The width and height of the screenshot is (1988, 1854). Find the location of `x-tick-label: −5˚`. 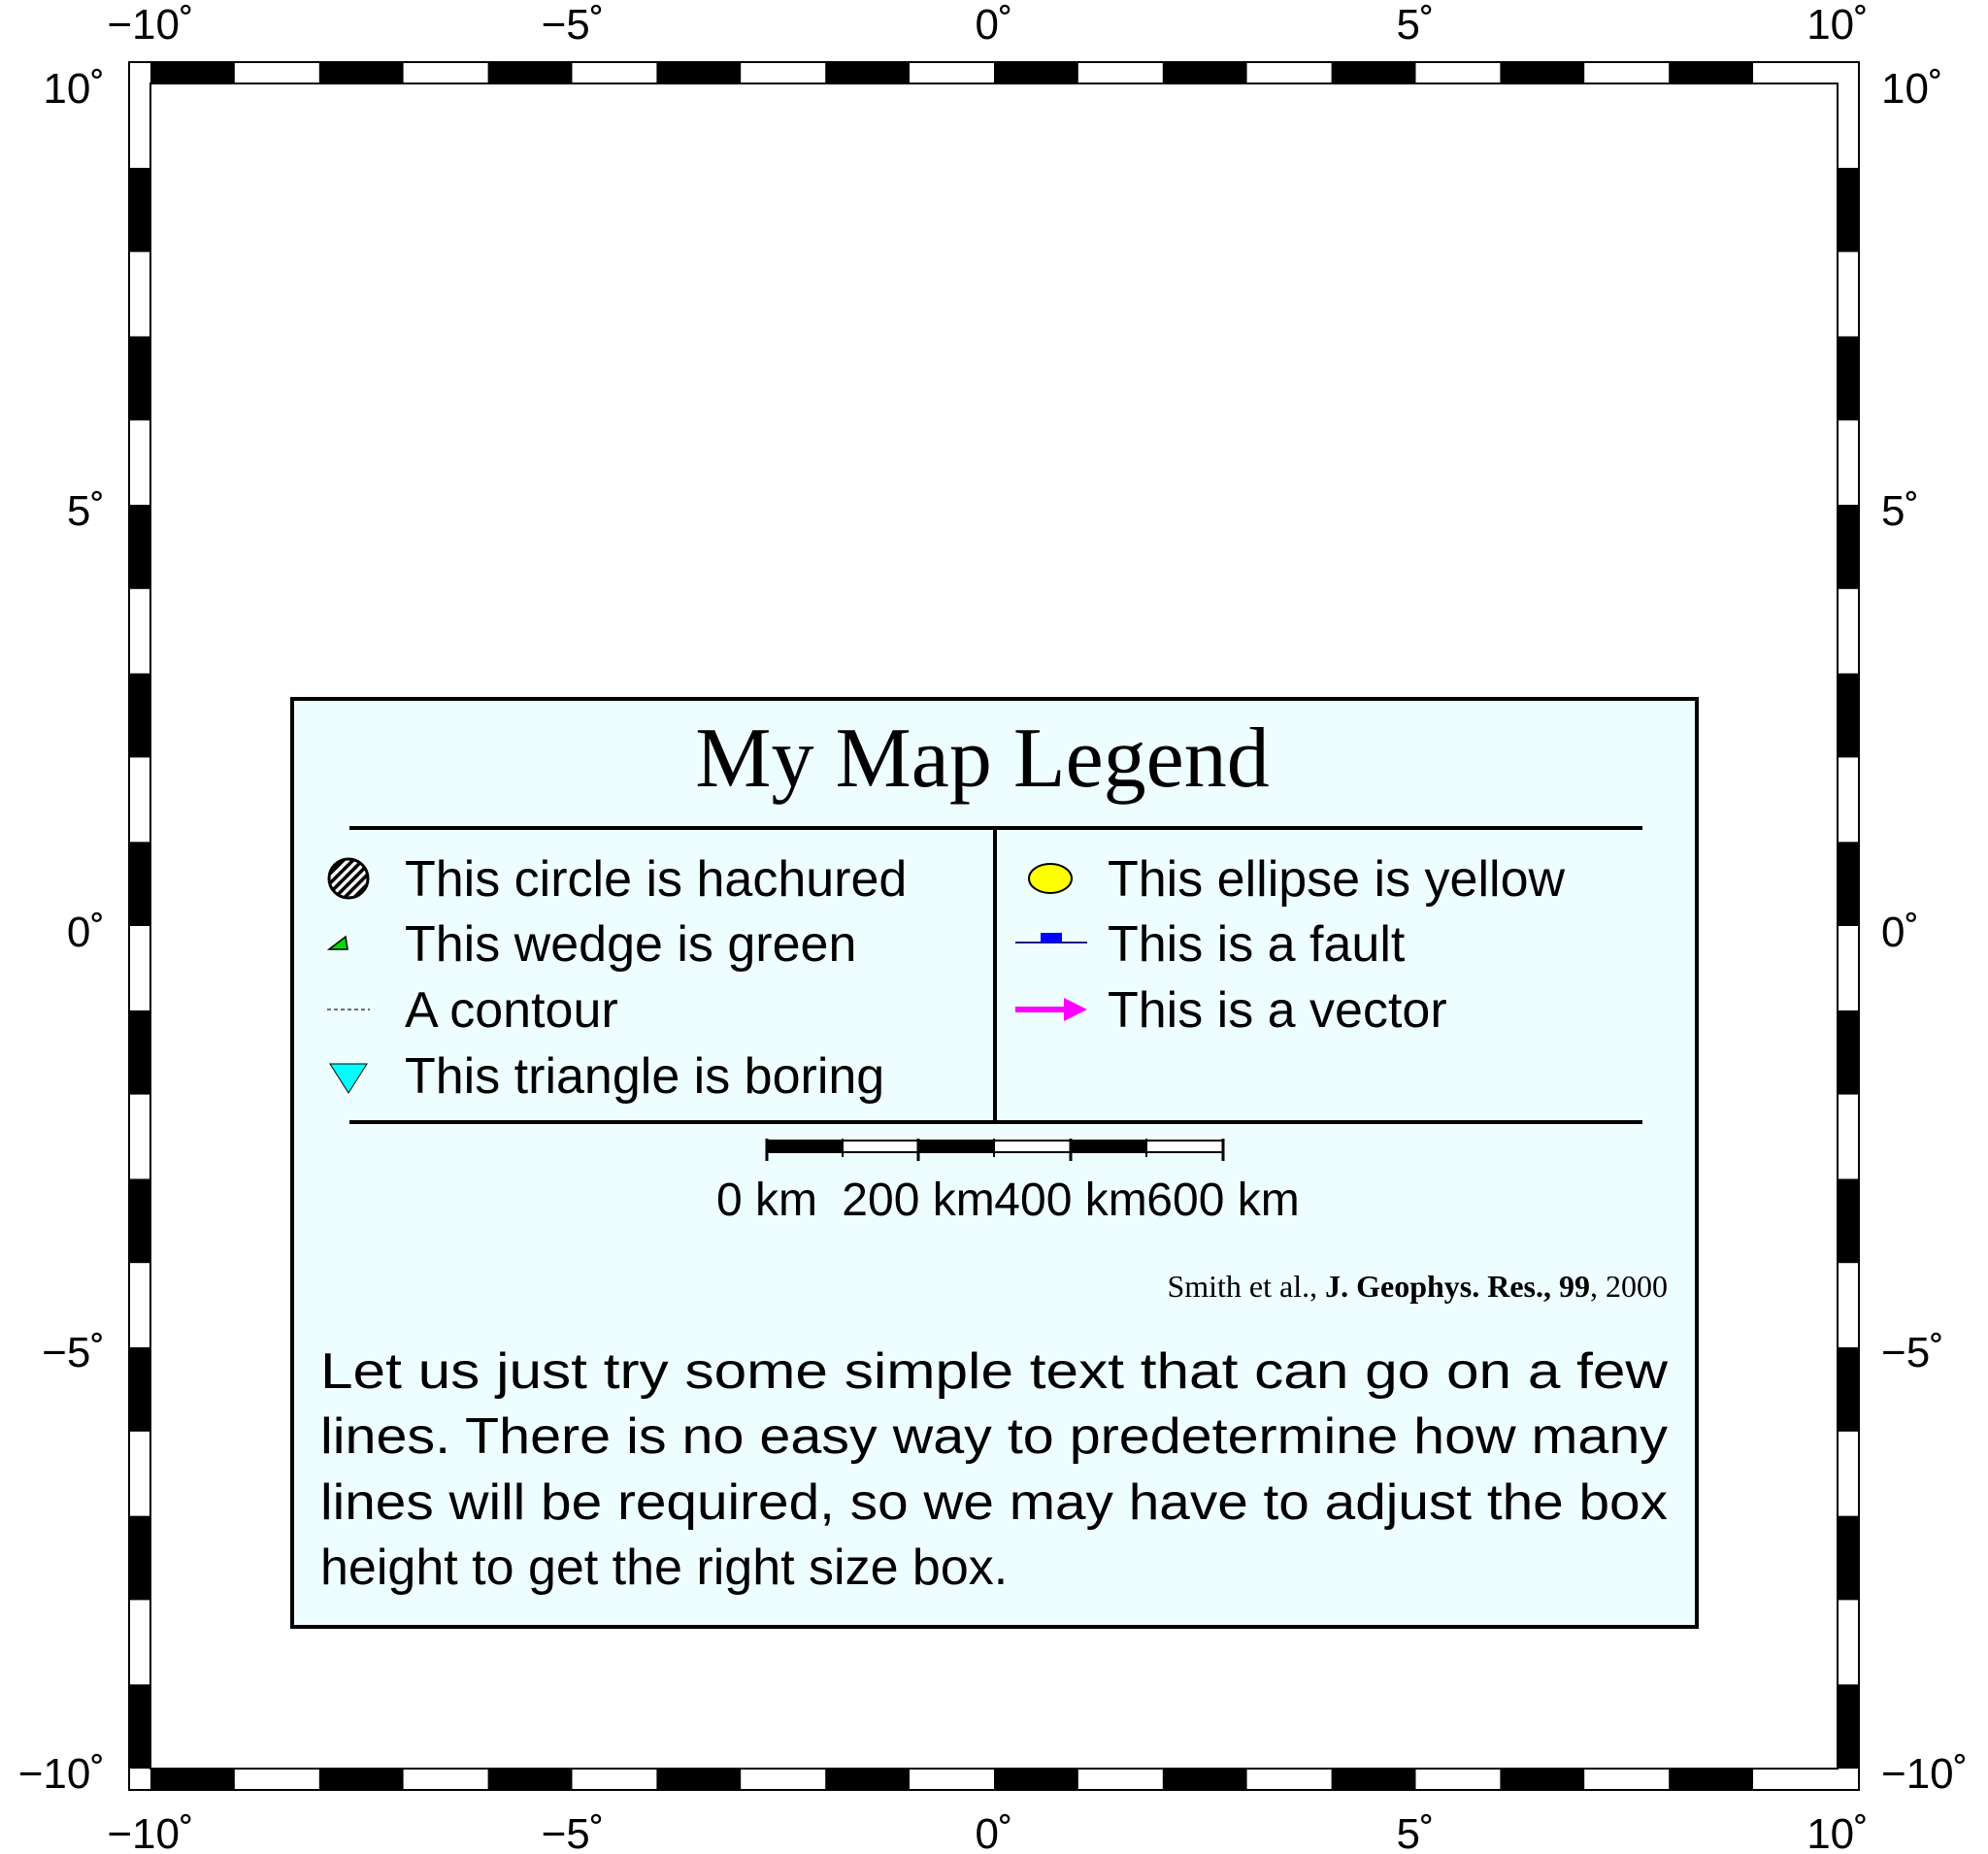

x-tick-label: −5˚ is located at coordinates (574, 25).